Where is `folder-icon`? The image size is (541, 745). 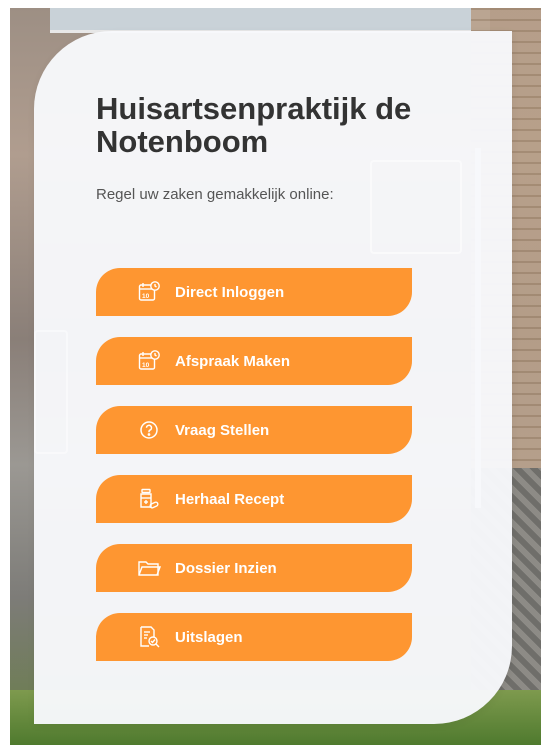
folder-icon is located at coordinates (149, 568).